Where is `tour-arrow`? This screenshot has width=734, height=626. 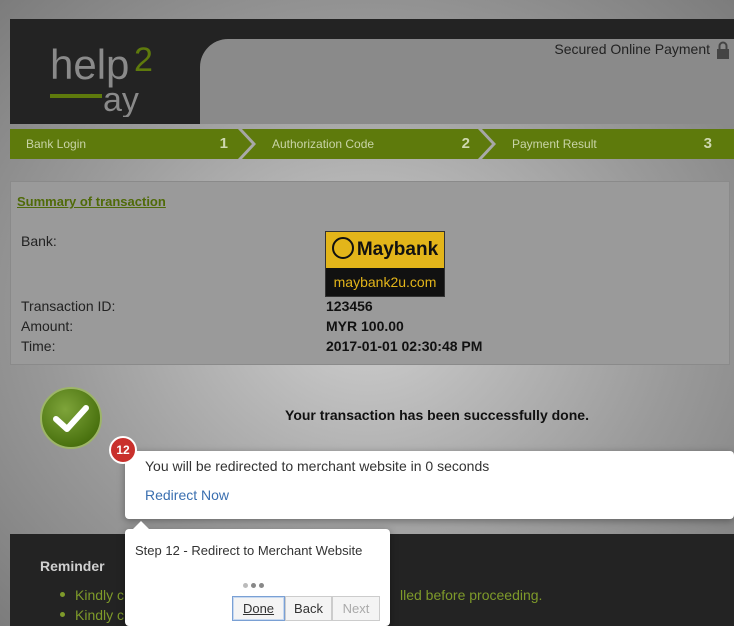 tour-arrow is located at coordinates (141, 525).